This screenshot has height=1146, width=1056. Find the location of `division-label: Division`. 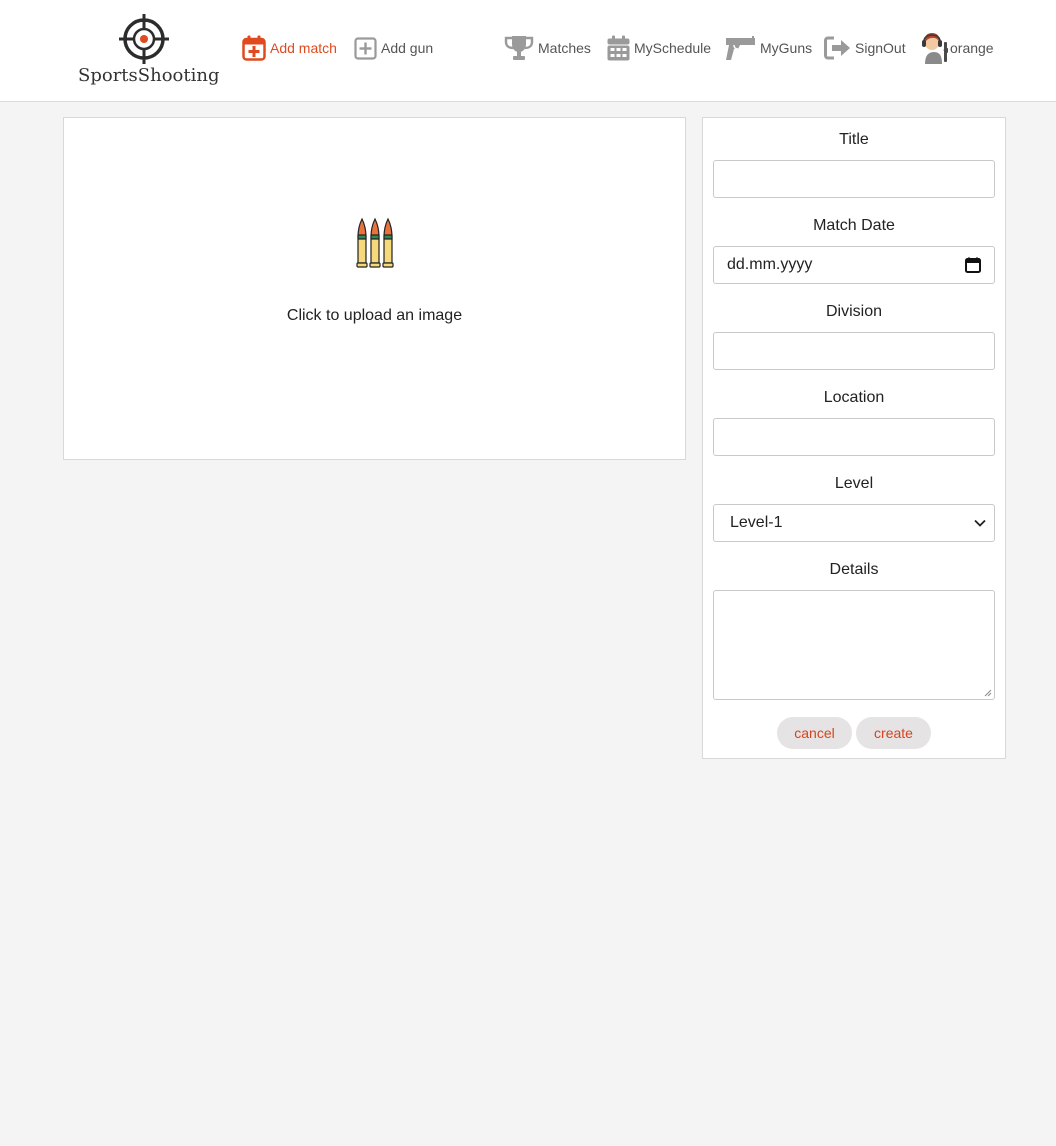

division-label: Division is located at coordinates (853, 311).